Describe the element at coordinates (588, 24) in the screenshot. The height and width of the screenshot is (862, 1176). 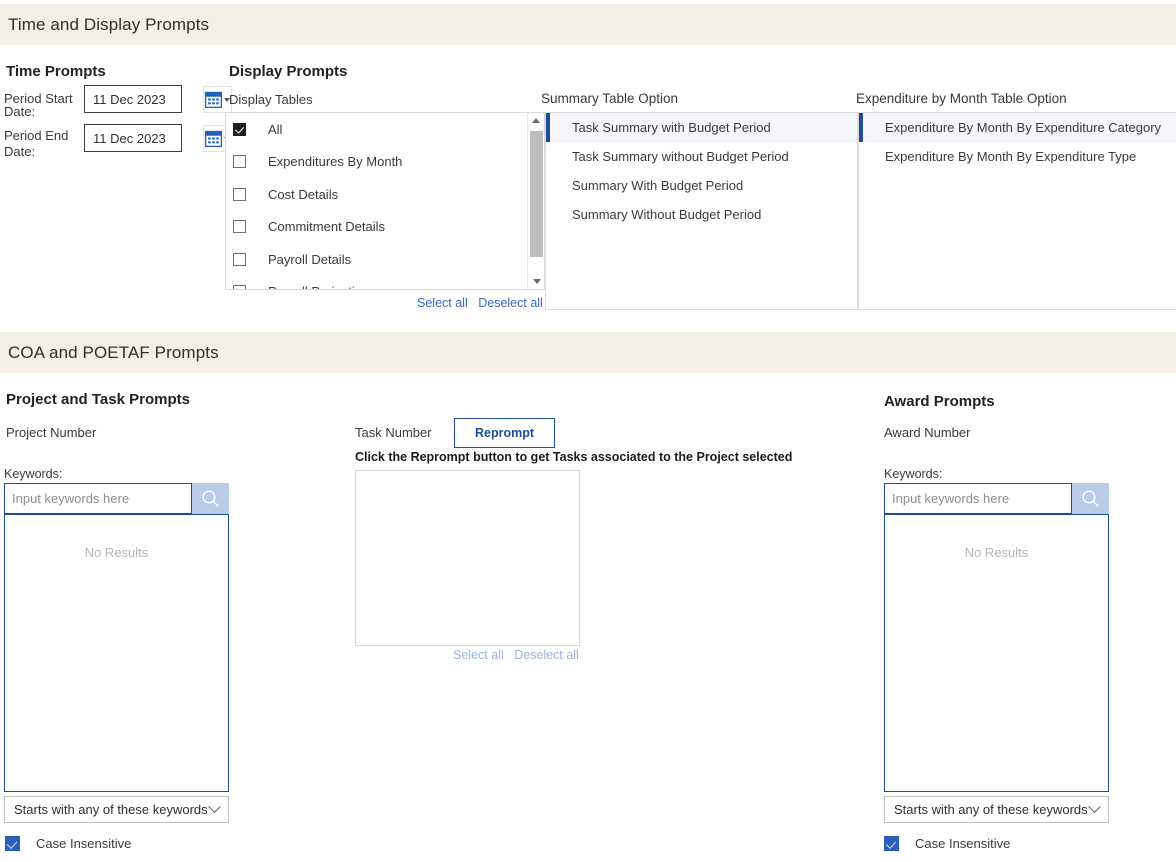
I see `section-header-time-and-display: Time and Display Prompts` at that location.